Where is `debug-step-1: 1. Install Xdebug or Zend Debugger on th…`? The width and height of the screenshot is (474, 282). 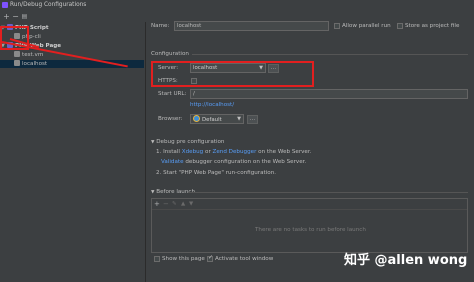 debug-step-1: 1. Install Xdebug or Zend Debugger on th… is located at coordinates (234, 152).